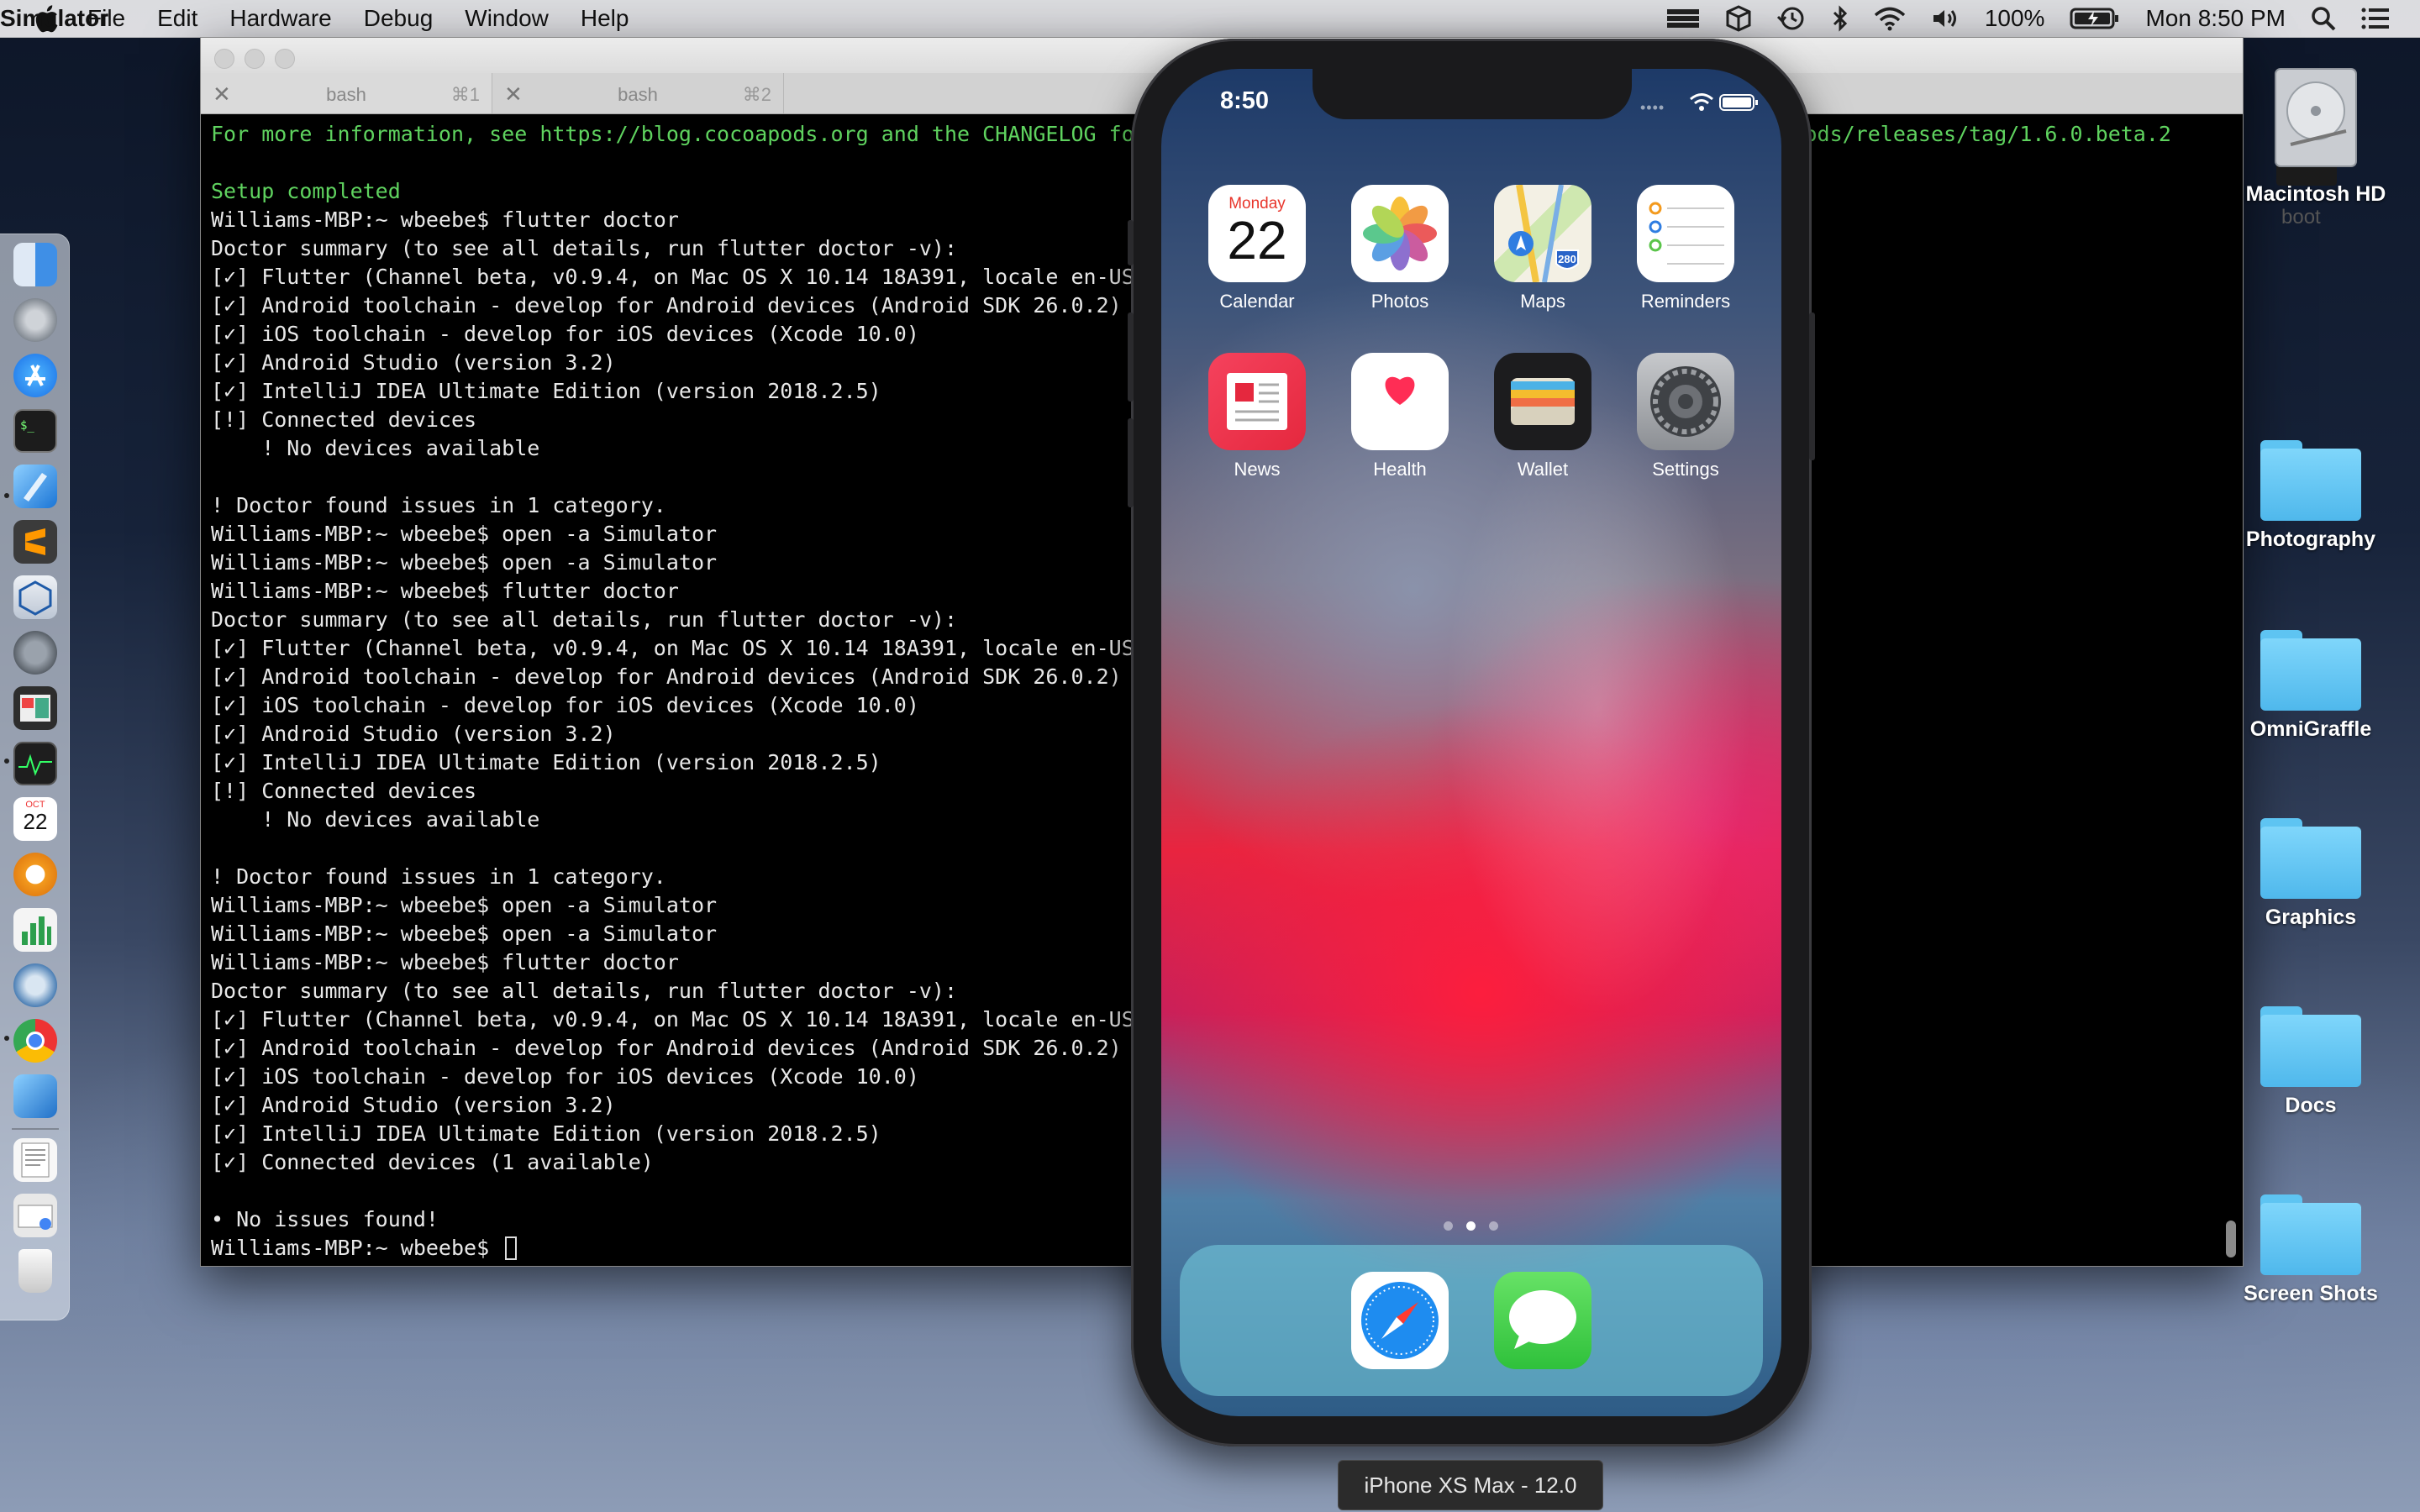 The width and height of the screenshot is (2420, 1512). Describe the element at coordinates (1542, 233) in the screenshot. I see `maps-app-icon: 280` at that location.